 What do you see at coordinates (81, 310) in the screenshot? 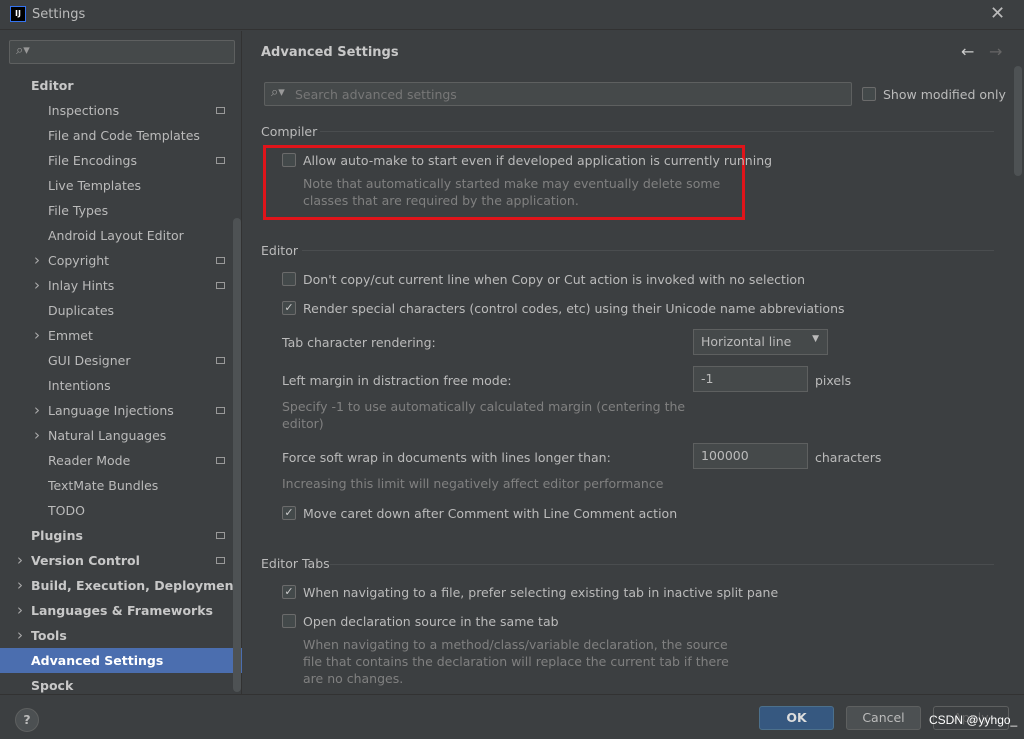
I see `sidebar-item: Duplicates` at bounding box center [81, 310].